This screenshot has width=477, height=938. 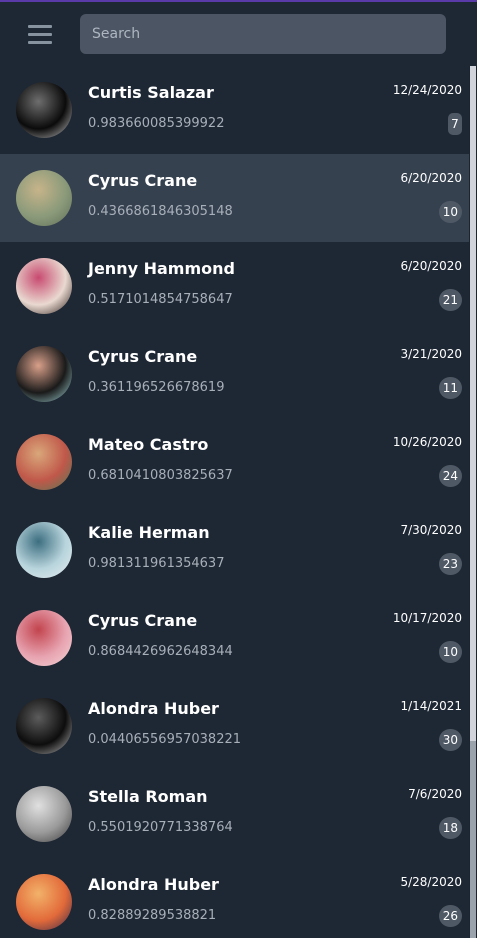 What do you see at coordinates (431, 706) in the screenshot?
I see `contact-date: 1/14/2021` at bounding box center [431, 706].